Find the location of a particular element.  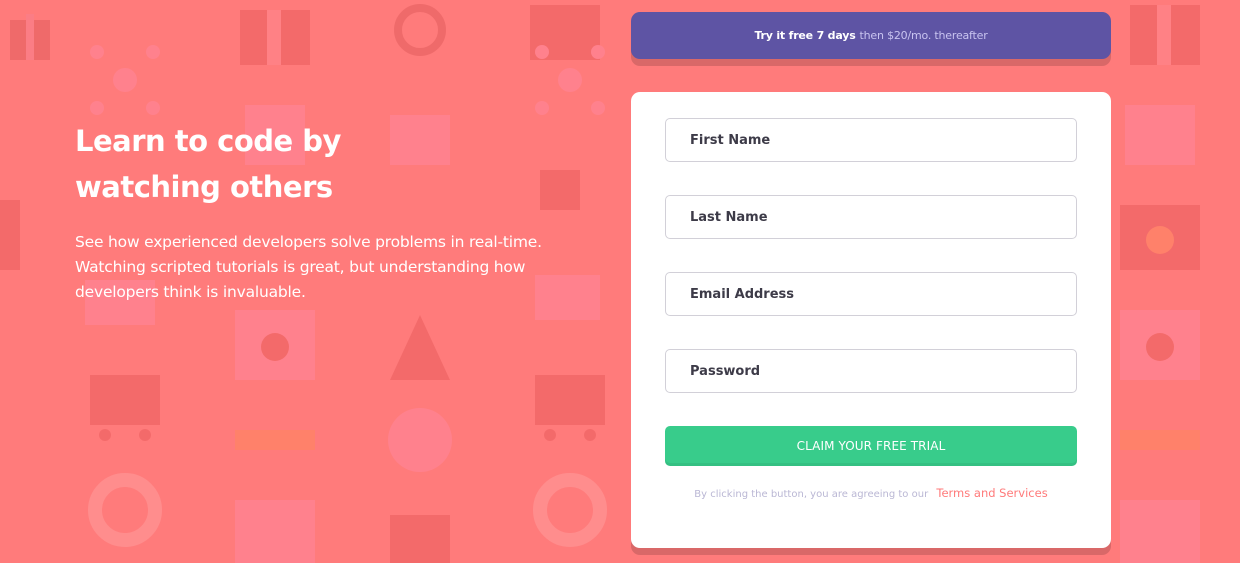

last-name-field is located at coordinates (871, 217).